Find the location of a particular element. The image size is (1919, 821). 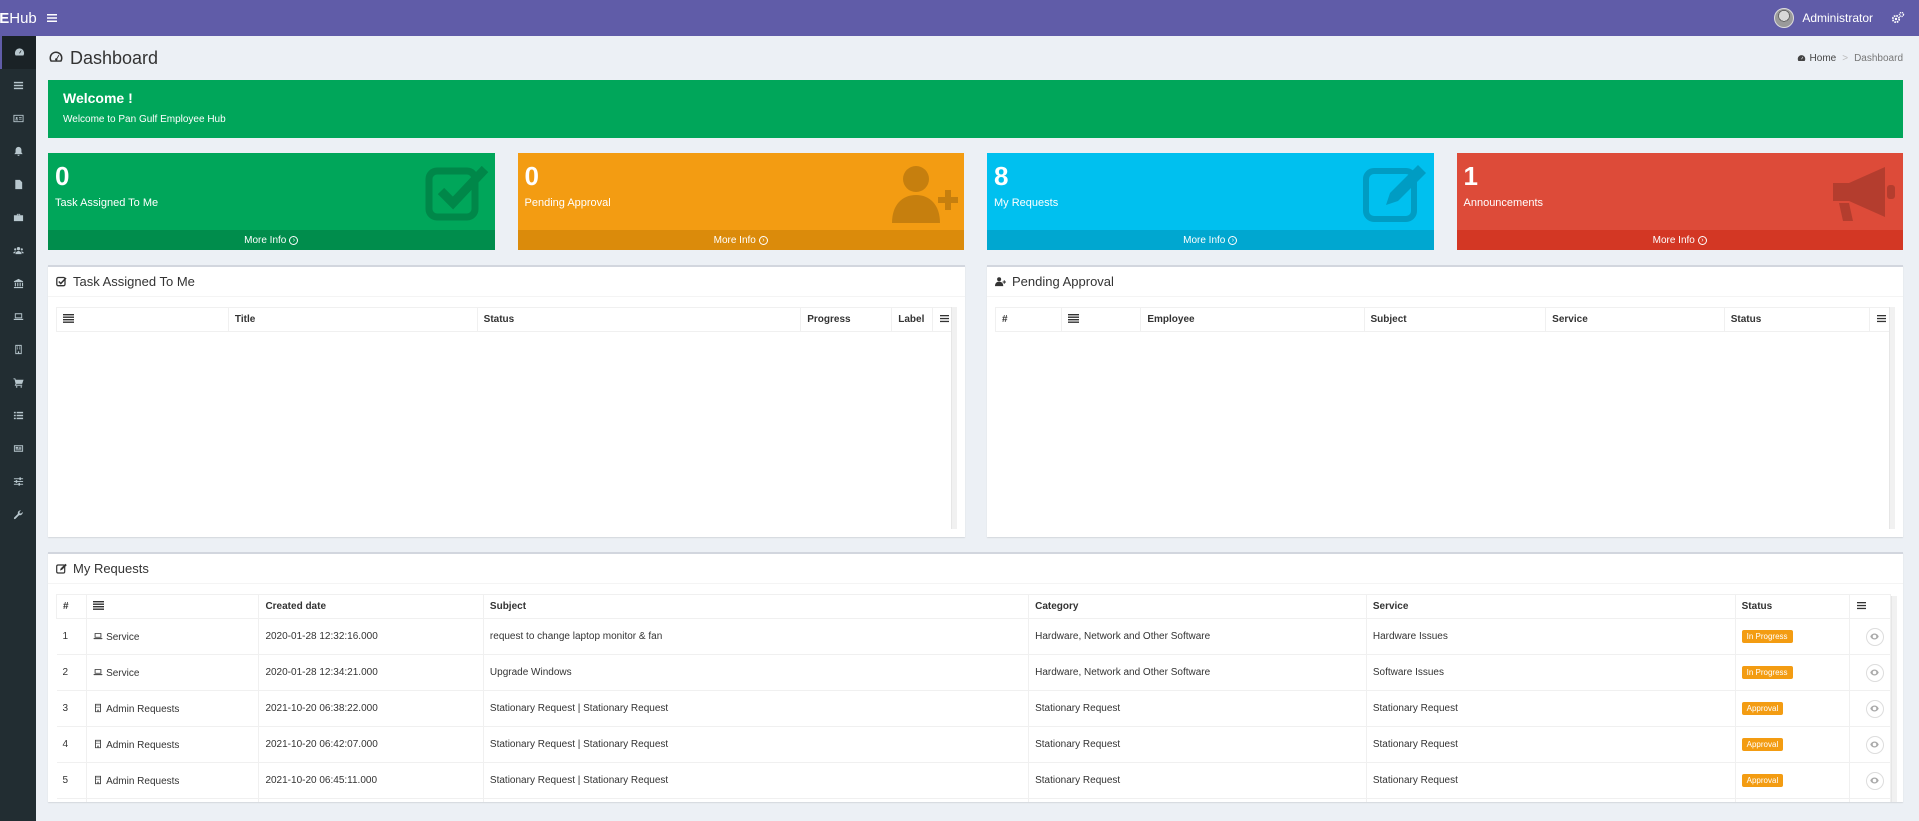

sidebar-item-news is located at coordinates (18, 448).